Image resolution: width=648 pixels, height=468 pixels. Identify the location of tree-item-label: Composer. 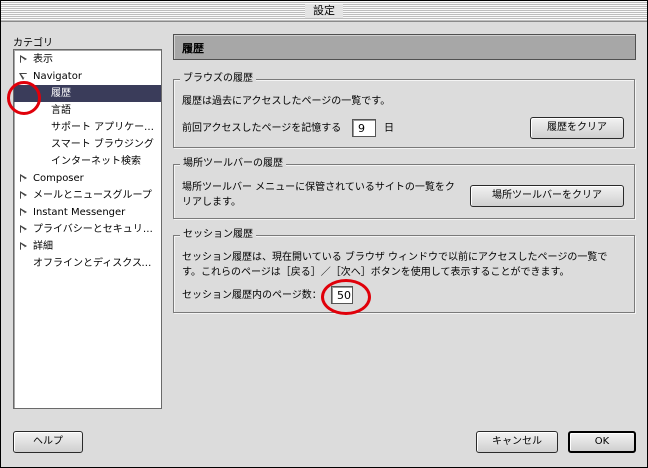
(58, 178).